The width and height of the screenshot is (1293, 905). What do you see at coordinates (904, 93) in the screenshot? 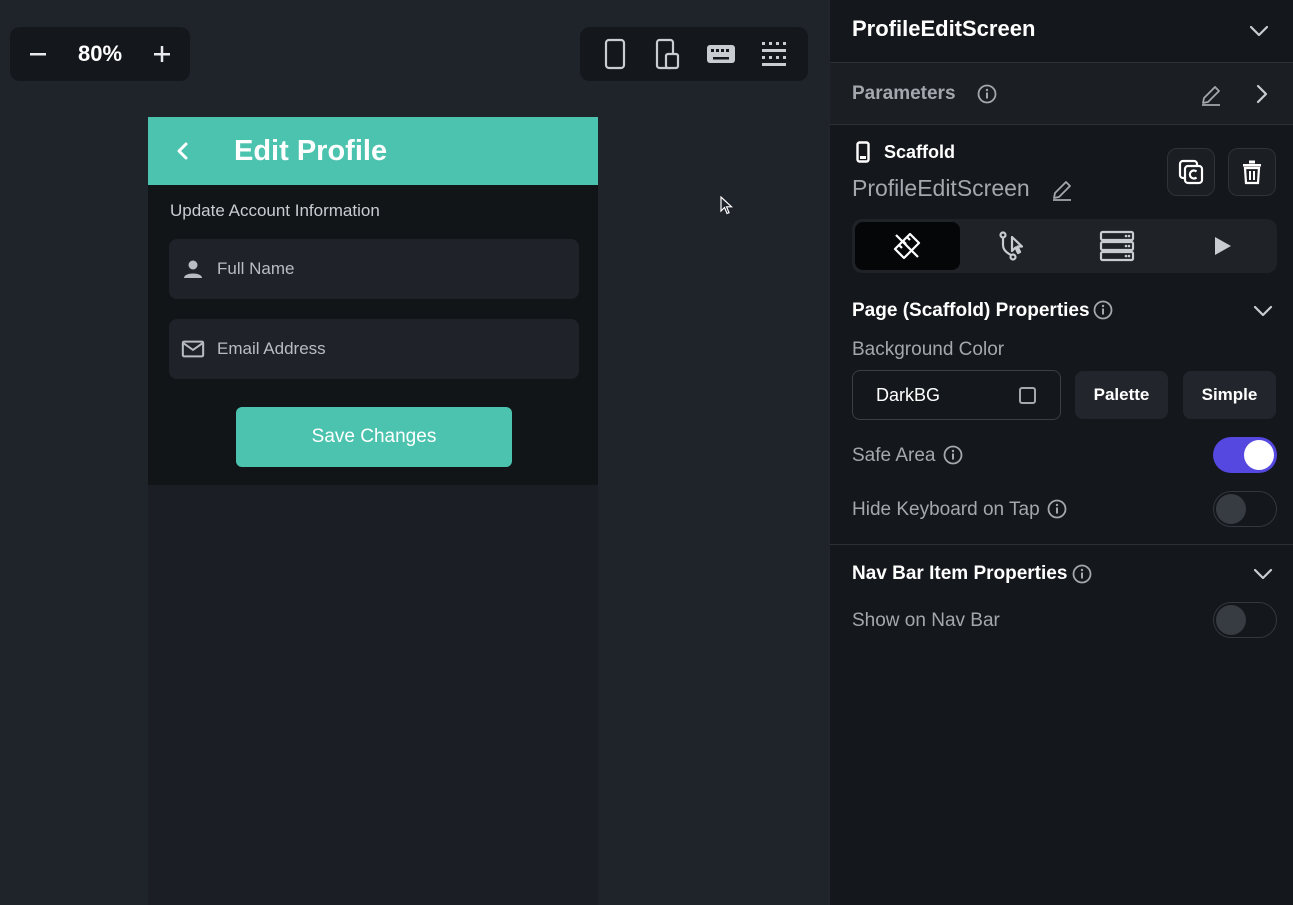
I see `parameters-label: Parameters` at bounding box center [904, 93].